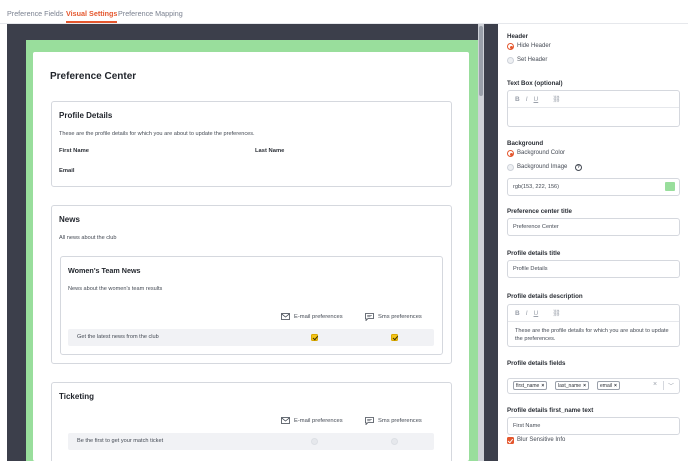 This screenshot has width=688, height=461. What do you see at coordinates (593, 187) in the screenshot?
I see `background-color-input: rgb(153, 222, 156)` at bounding box center [593, 187].